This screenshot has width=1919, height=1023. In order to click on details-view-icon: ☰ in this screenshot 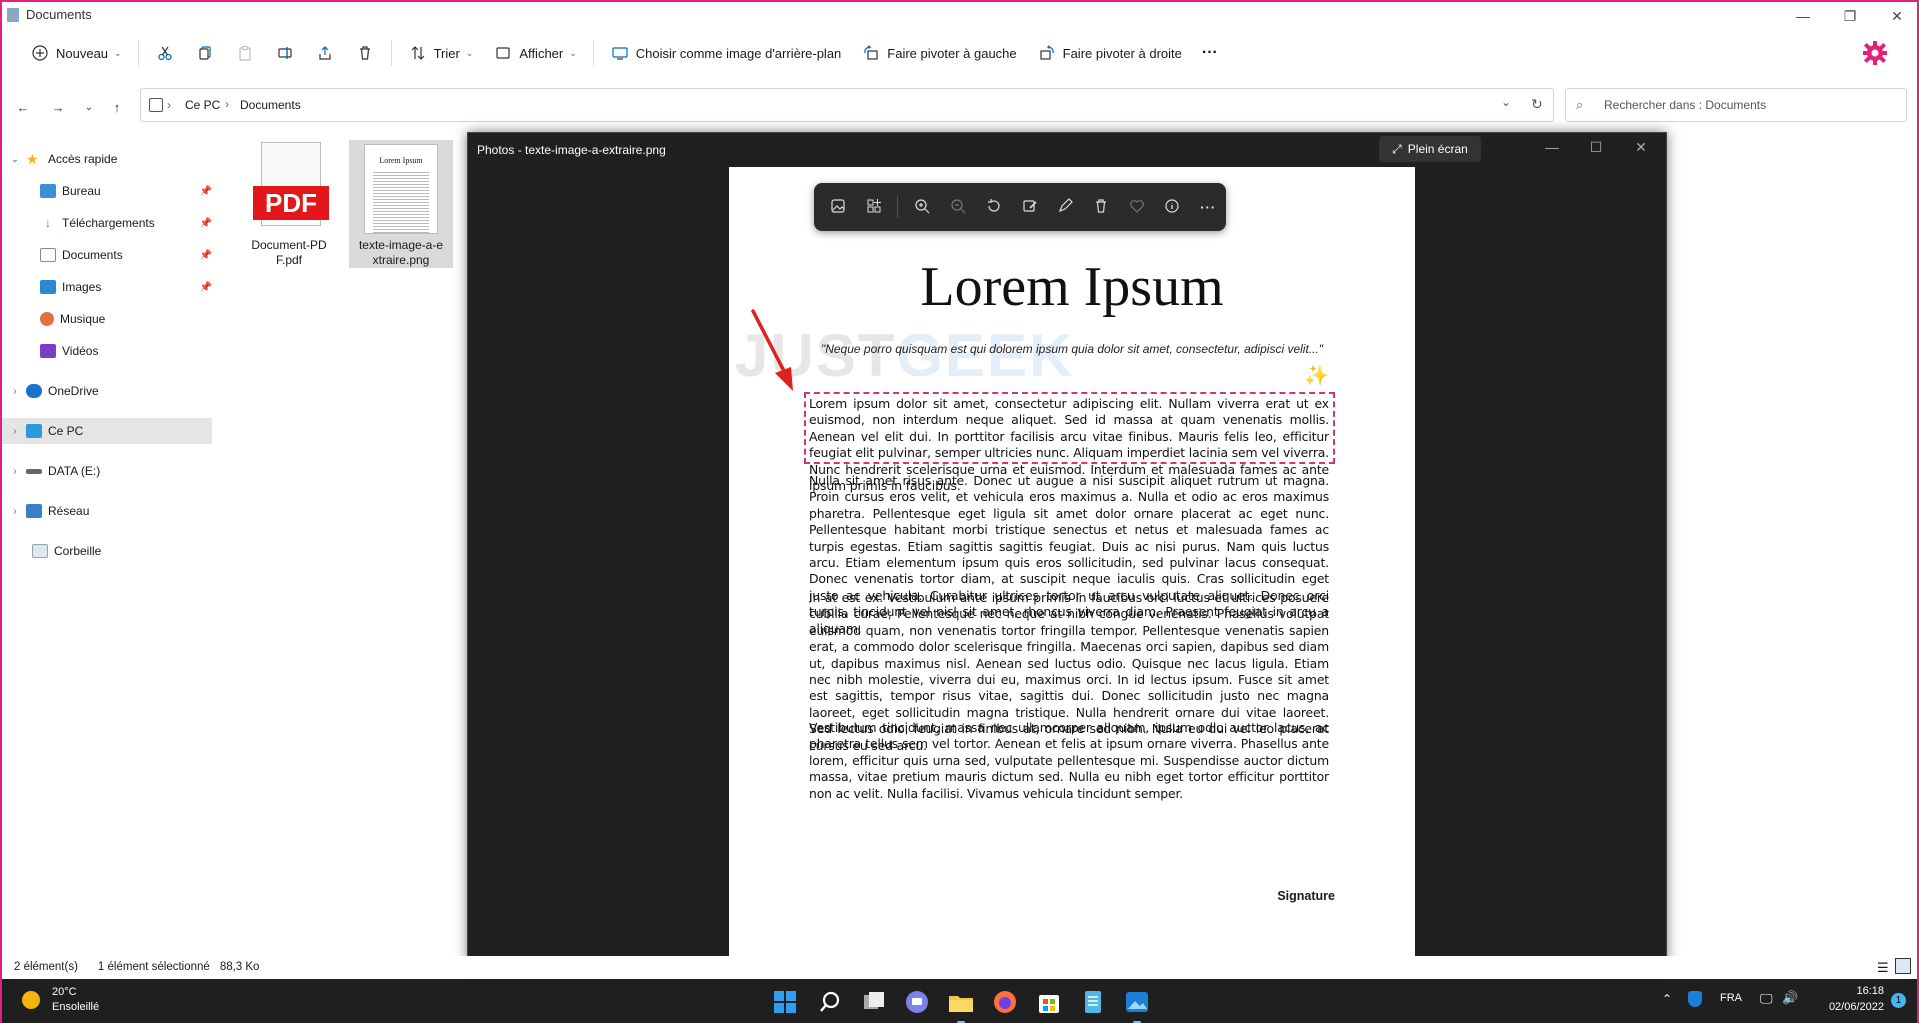, I will do `click(1883, 968)`.